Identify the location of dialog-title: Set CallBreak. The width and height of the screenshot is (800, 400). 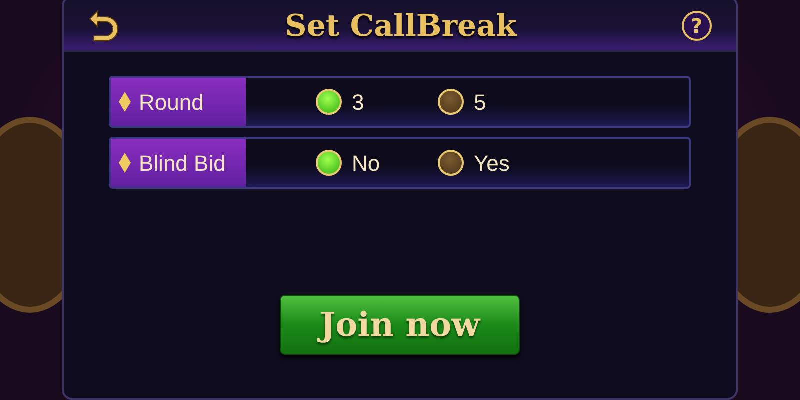
(401, 27).